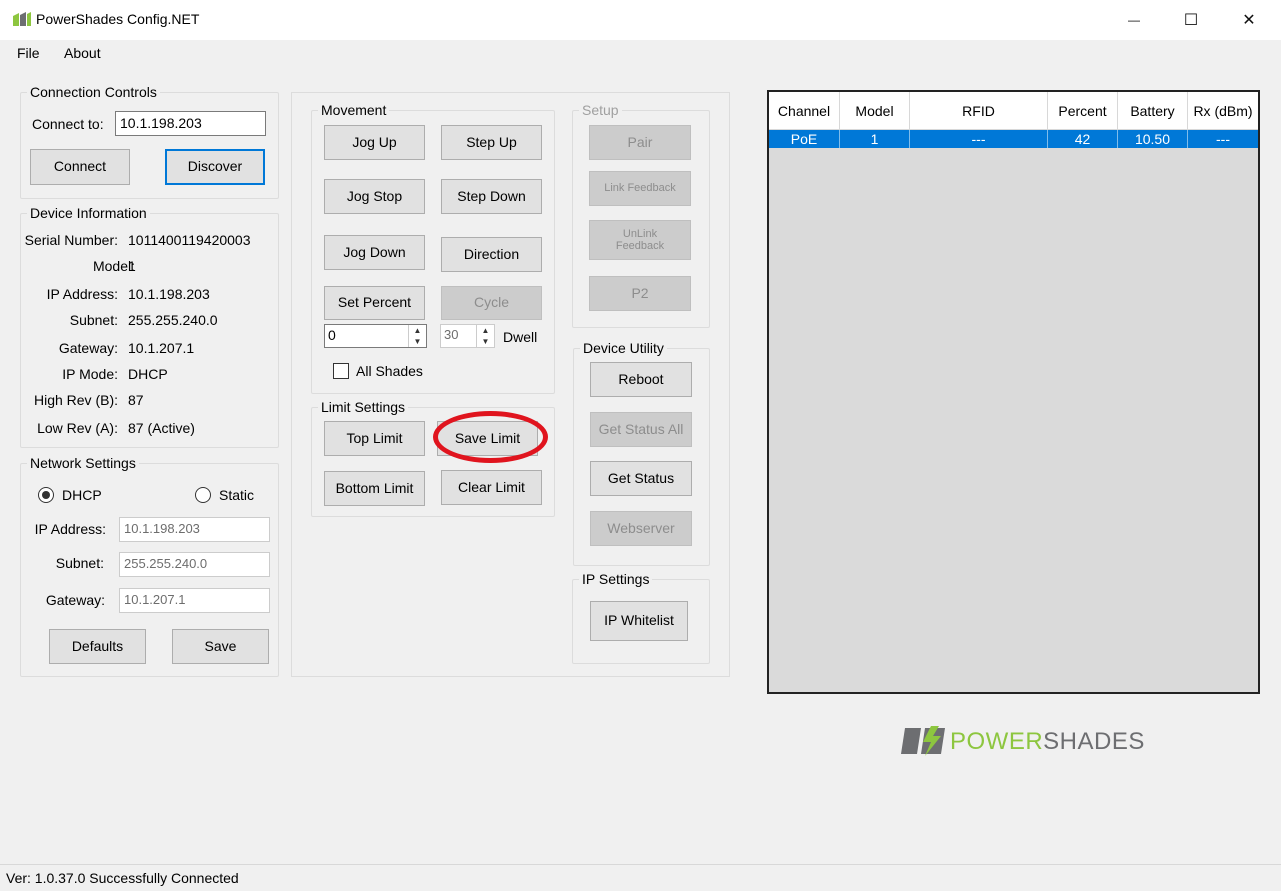 Image resolution: width=1281 pixels, height=891 pixels. Describe the element at coordinates (173, 320) in the screenshot. I see `subnet-value: 255.255.240.0` at that location.